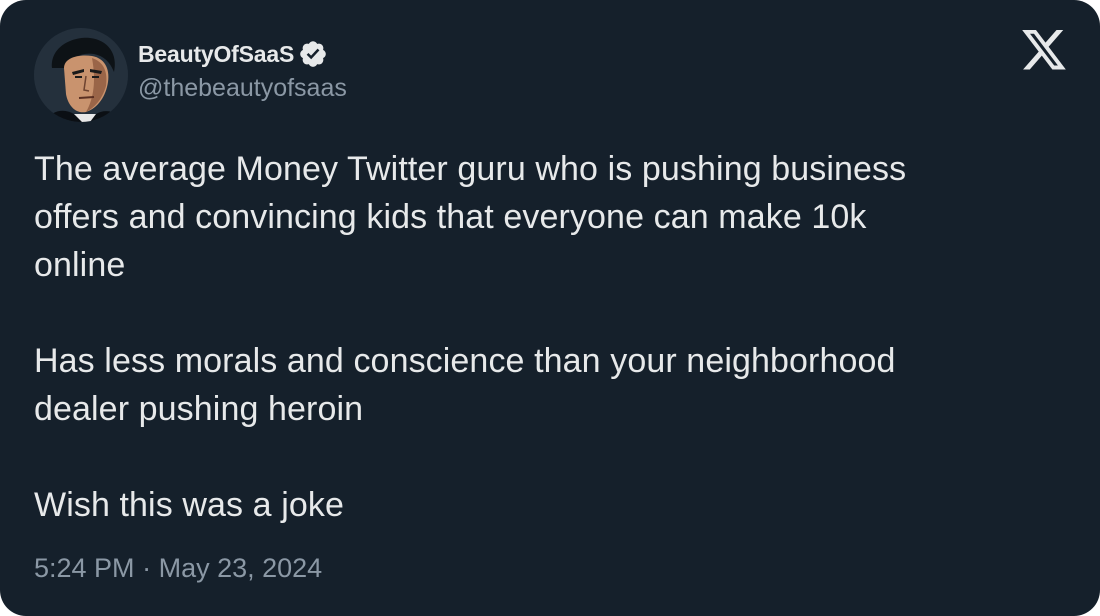  I want to click on author-name-row: BeautyOfSaaS, so click(242, 54).